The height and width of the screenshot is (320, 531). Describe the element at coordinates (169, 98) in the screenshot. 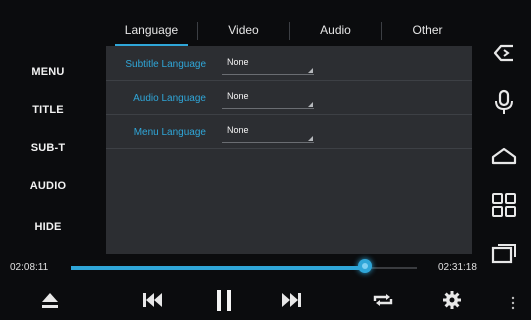

I see `audio-language-label: Audio Language` at that location.